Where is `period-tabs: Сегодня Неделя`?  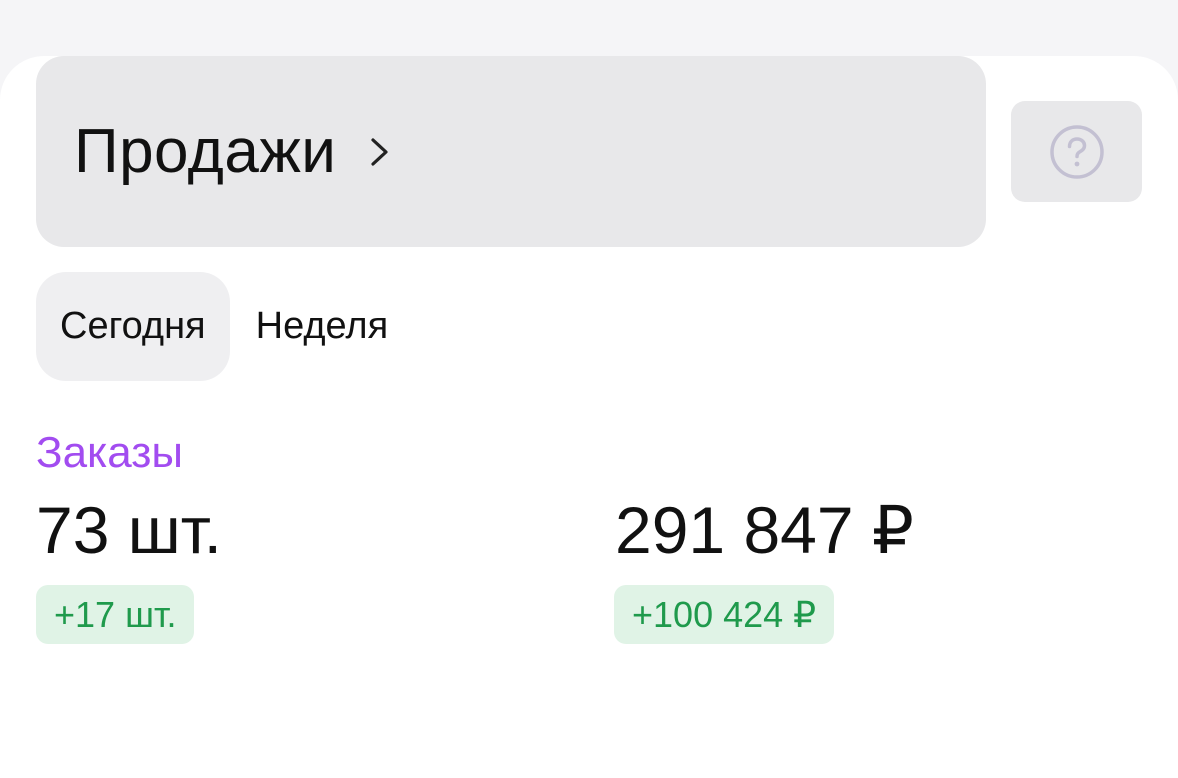
period-tabs: Сегодня Неделя is located at coordinates (224, 326).